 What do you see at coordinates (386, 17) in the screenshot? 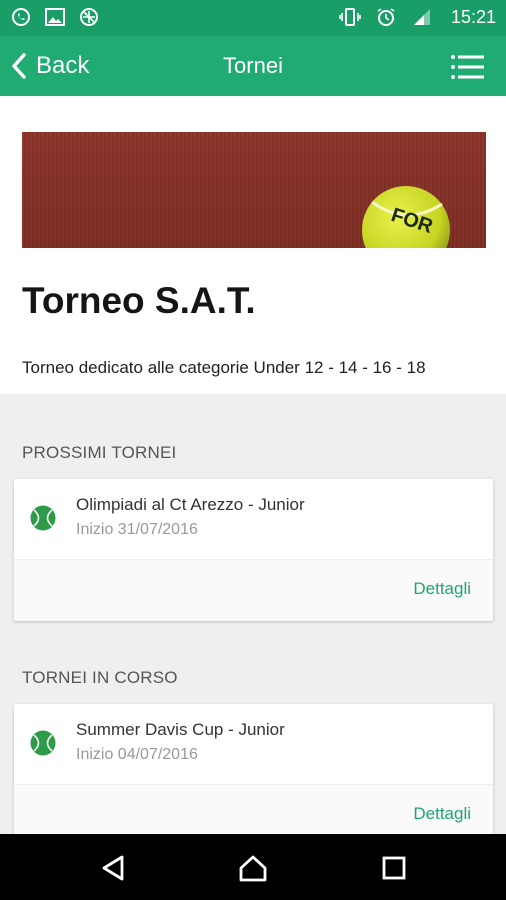
I see `alarm-icon` at bounding box center [386, 17].